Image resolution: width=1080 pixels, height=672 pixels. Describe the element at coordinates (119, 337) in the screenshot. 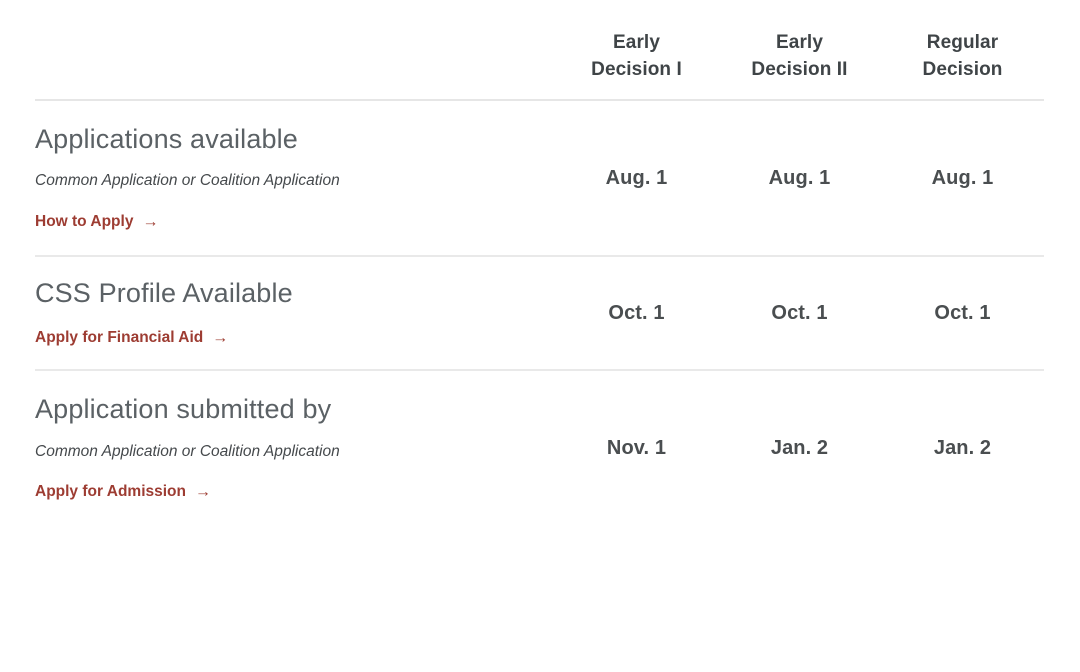

I see `link-label: Apply for Financial Aid` at that location.